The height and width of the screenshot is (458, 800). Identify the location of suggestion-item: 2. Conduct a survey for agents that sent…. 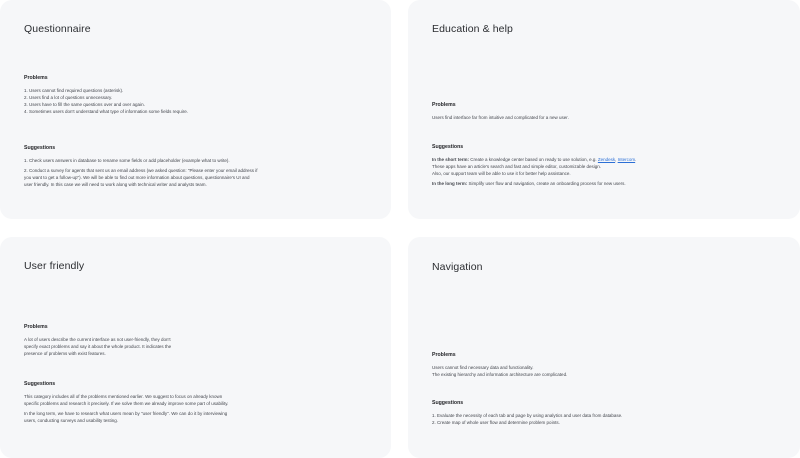
(141, 170).